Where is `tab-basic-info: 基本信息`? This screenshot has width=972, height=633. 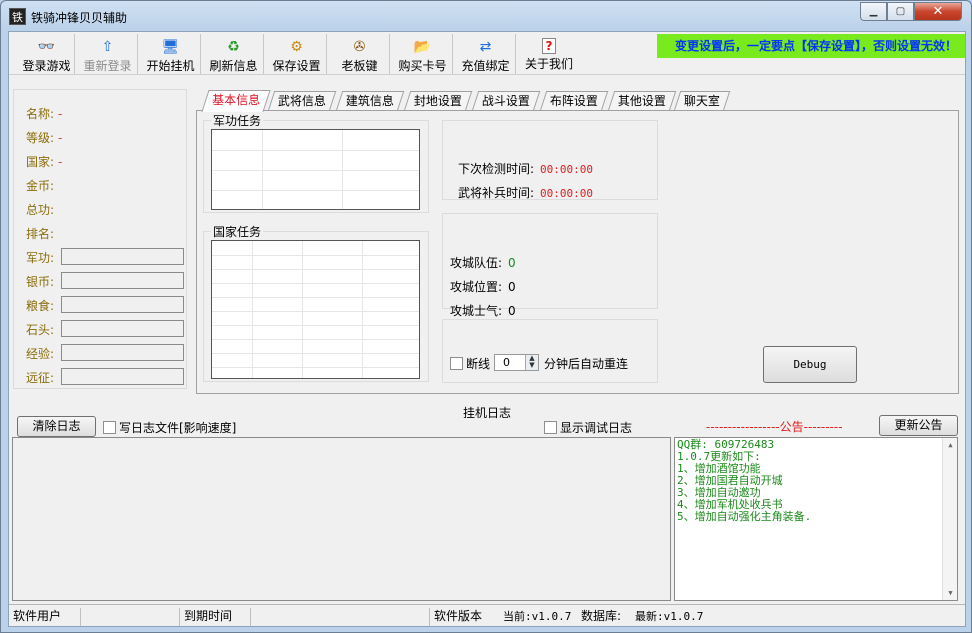
tab-basic-info: 基本信息 is located at coordinates (236, 101).